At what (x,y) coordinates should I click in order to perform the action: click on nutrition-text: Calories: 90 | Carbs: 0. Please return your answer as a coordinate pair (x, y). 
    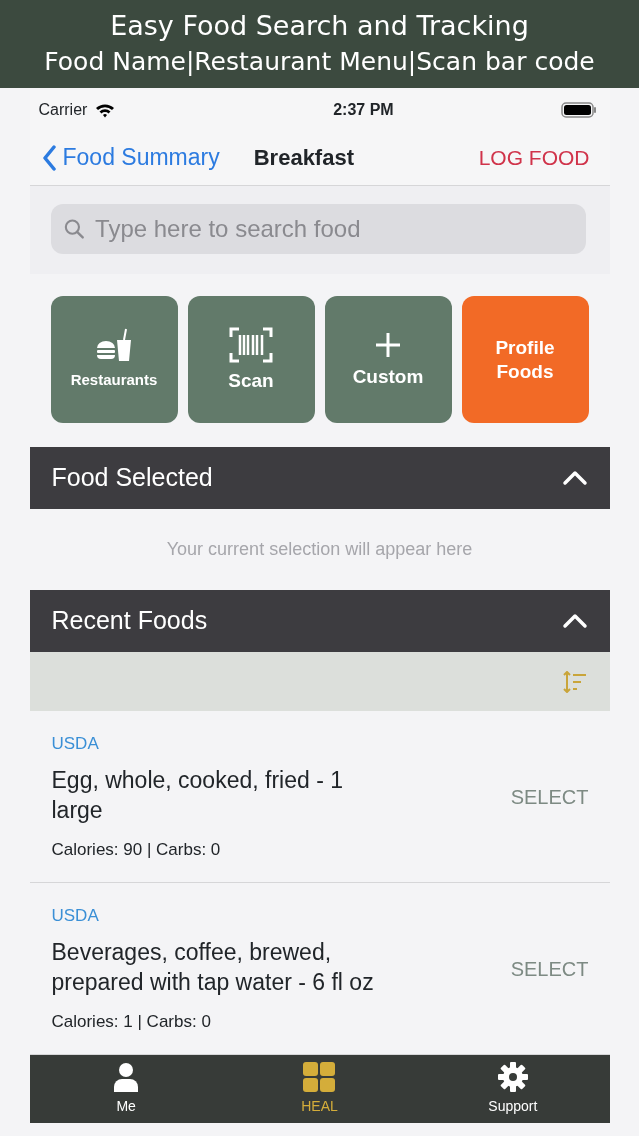
    Looking at the image, I should click on (136, 849).